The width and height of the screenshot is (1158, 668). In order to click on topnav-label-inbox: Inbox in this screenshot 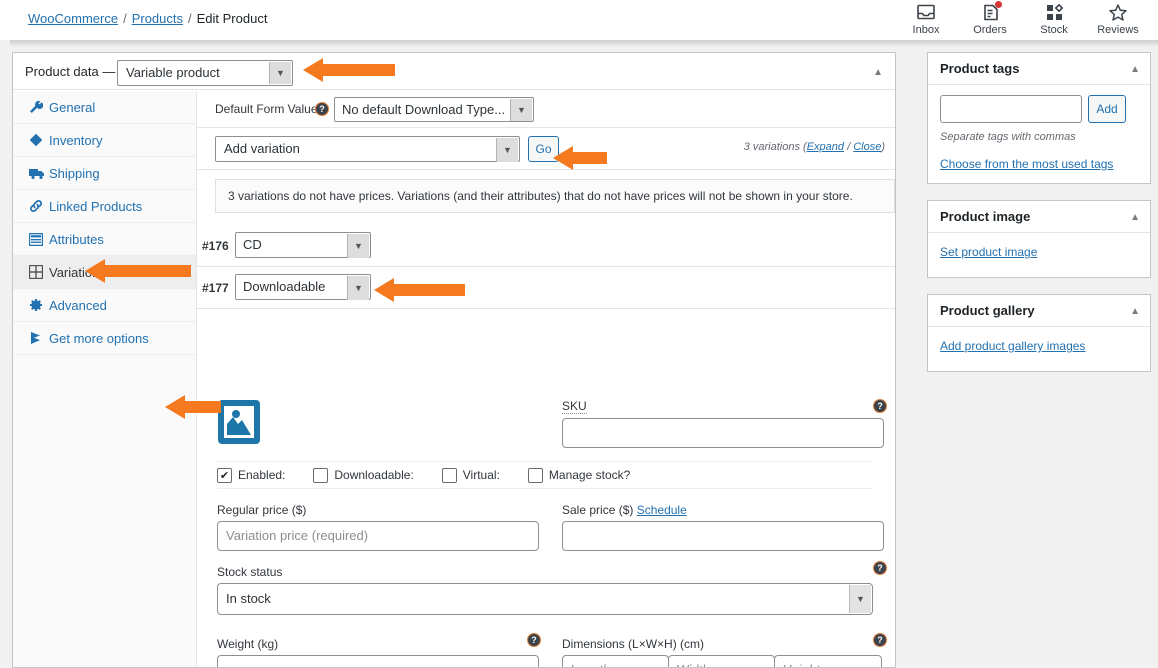, I will do `click(926, 30)`.